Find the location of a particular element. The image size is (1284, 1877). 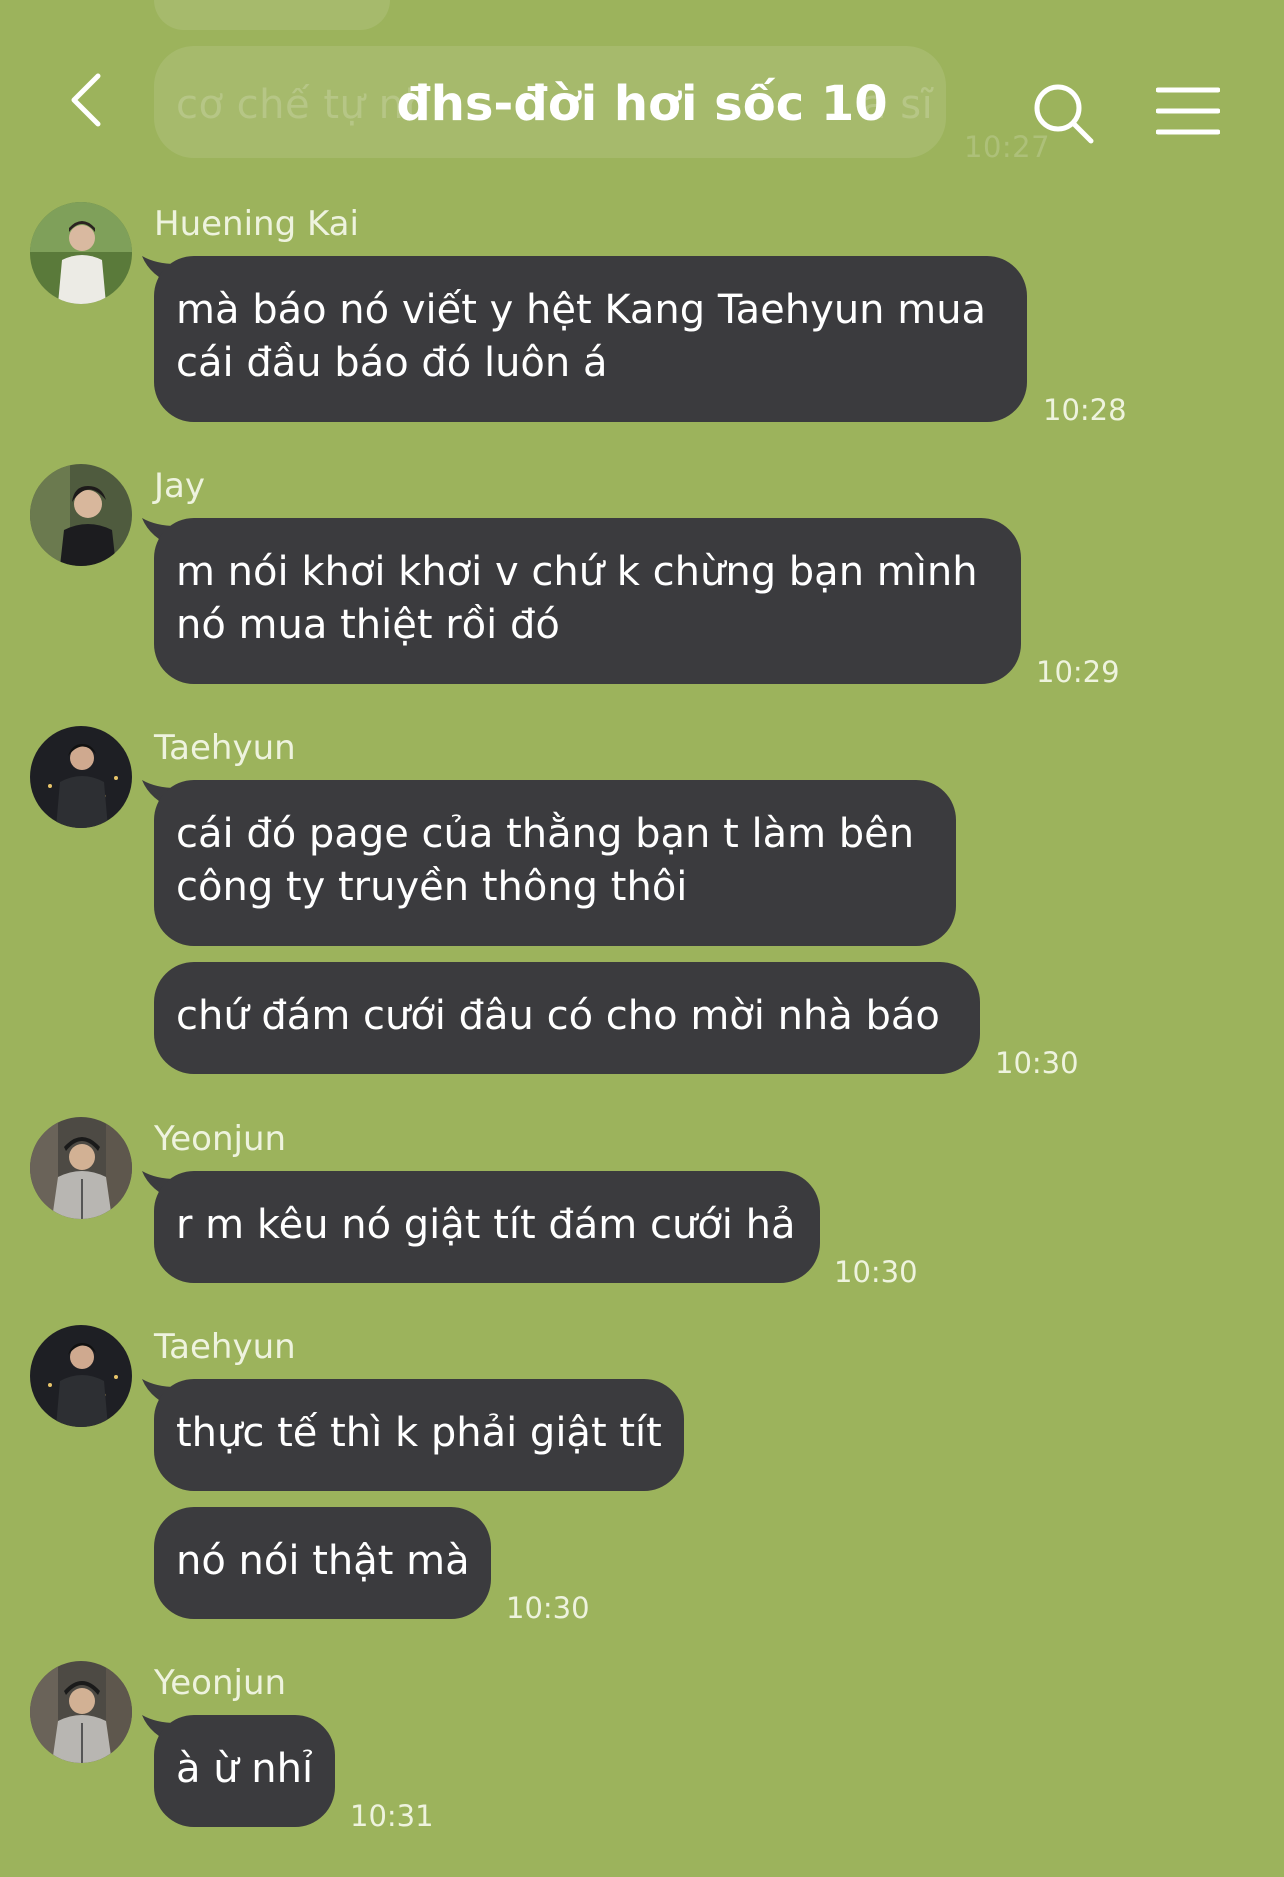

message-text-line: nó nói thật mà is located at coordinates (323, 1561).